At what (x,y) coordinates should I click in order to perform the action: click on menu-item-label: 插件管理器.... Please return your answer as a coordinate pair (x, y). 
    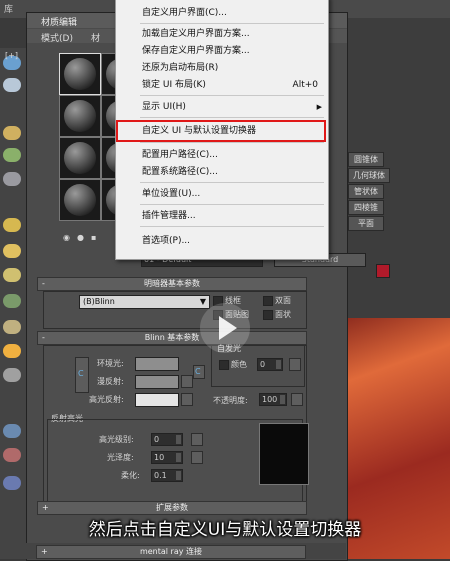
    Looking at the image, I should click on (169, 216).